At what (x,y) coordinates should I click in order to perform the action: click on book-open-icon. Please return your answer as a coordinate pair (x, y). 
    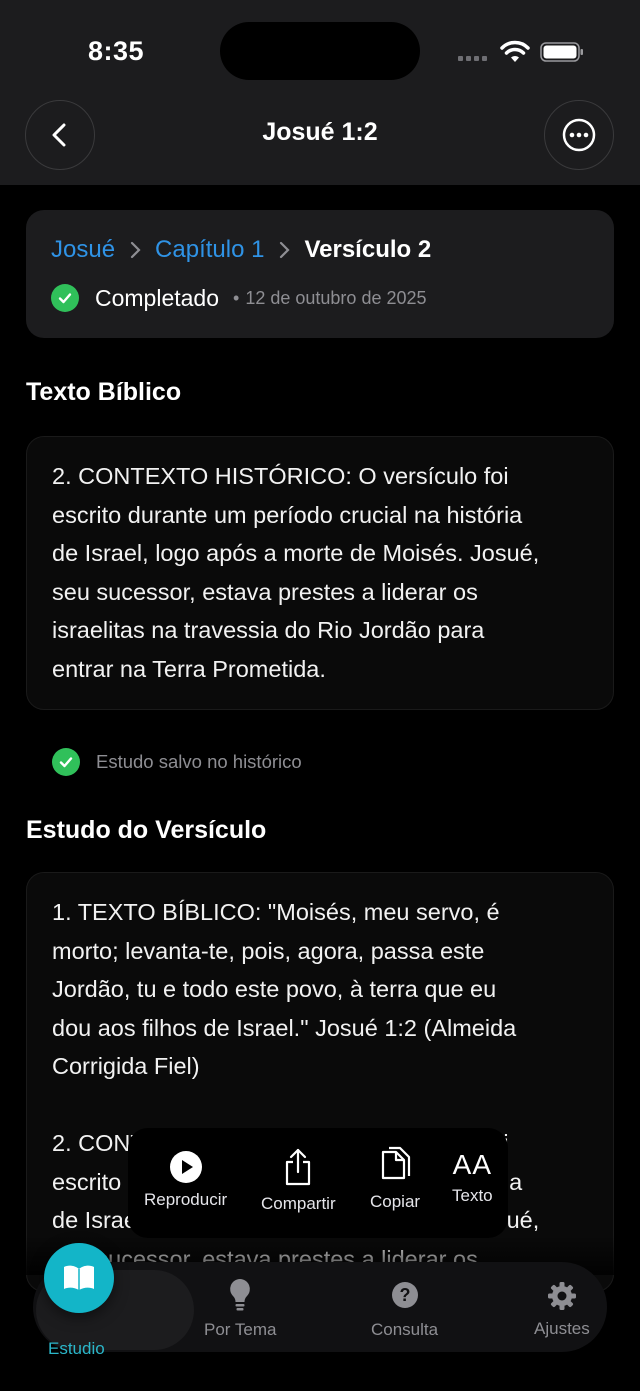
    Looking at the image, I should click on (79, 1277).